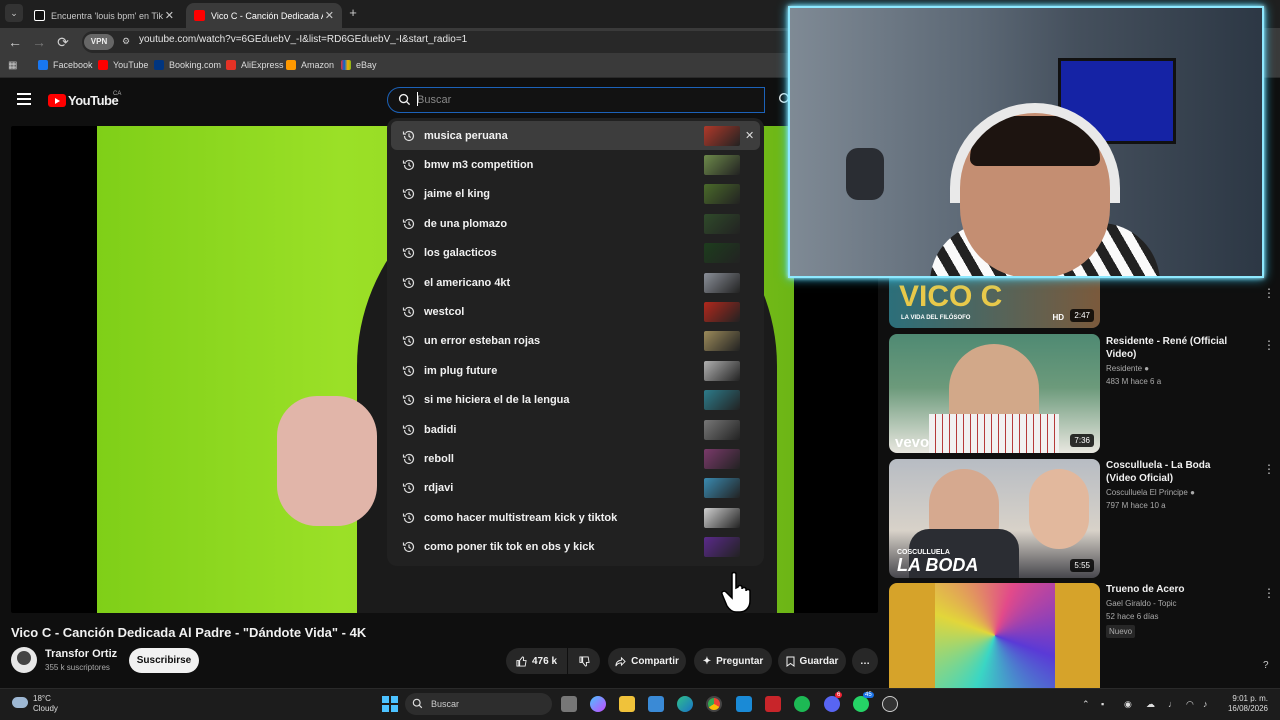 The image size is (1280, 720). What do you see at coordinates (63, 42) in the screenshot?
I see `reload-icon: ⟳` at bounding box center [63, 42].